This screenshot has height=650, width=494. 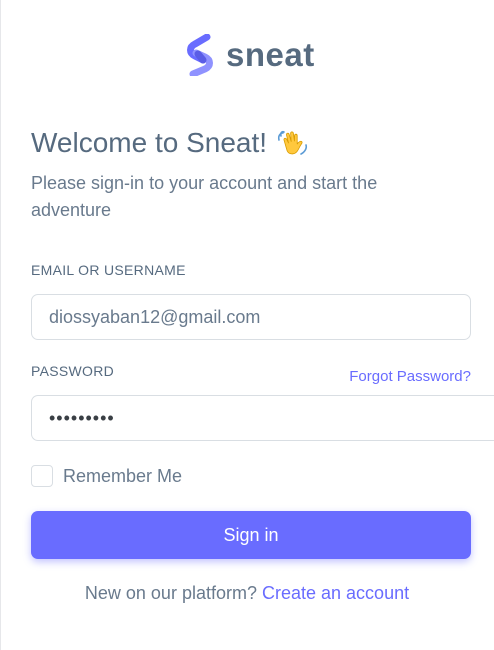 I want to click on create-account-link: Create an account, so click(x=335, y=593).